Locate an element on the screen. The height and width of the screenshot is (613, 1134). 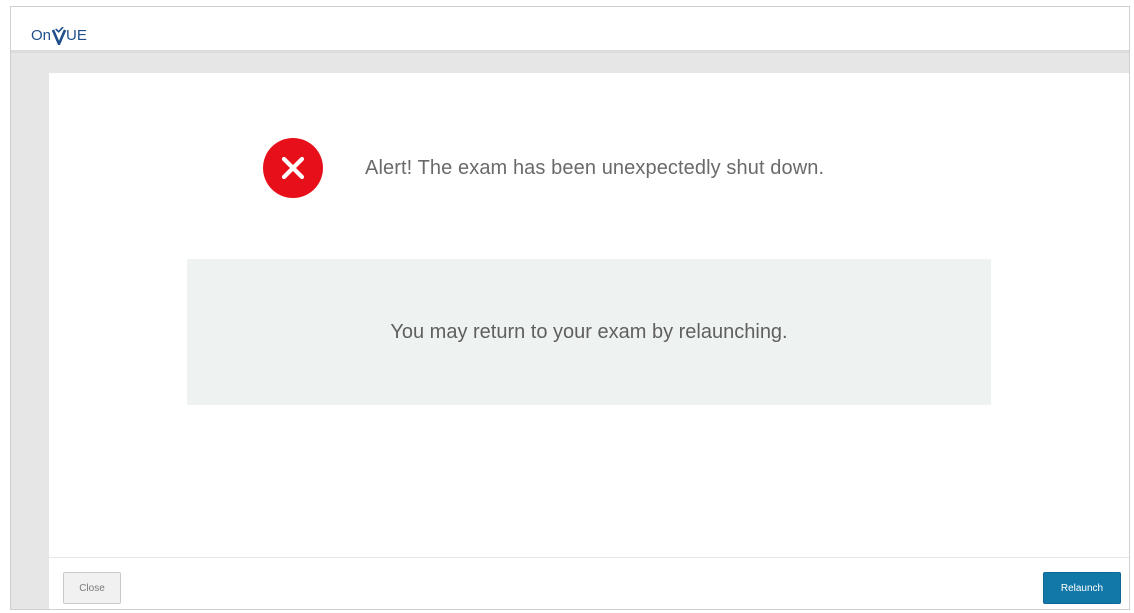
logo-text-prefix: On is located at coordinates (41, 35).